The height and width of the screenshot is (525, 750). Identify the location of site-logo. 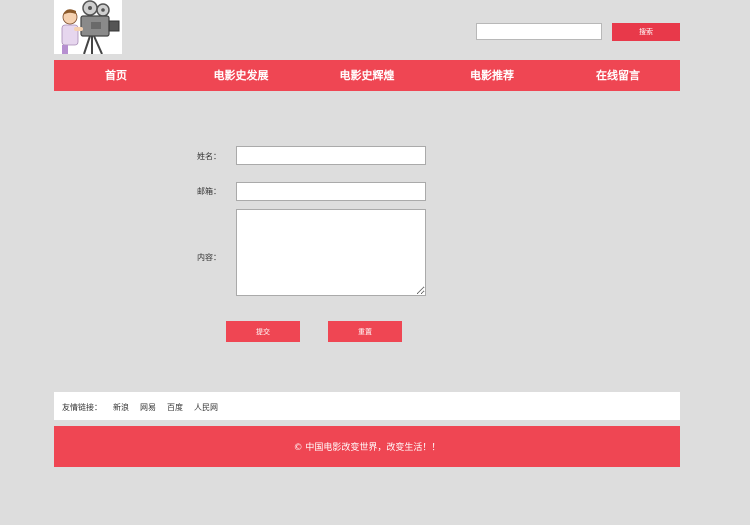
(88, 27).